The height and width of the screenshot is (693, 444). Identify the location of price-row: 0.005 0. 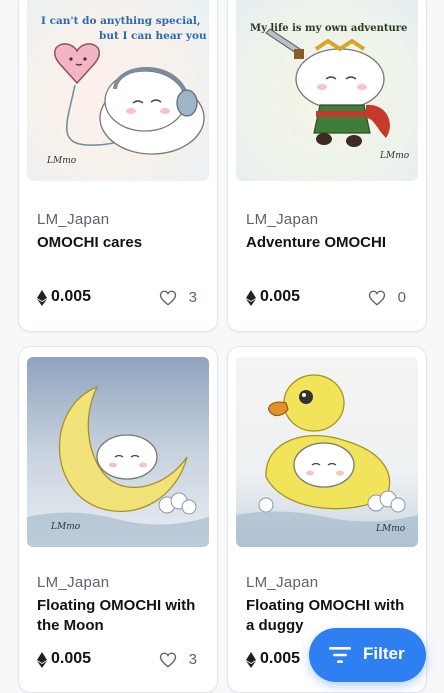
(327, 298).